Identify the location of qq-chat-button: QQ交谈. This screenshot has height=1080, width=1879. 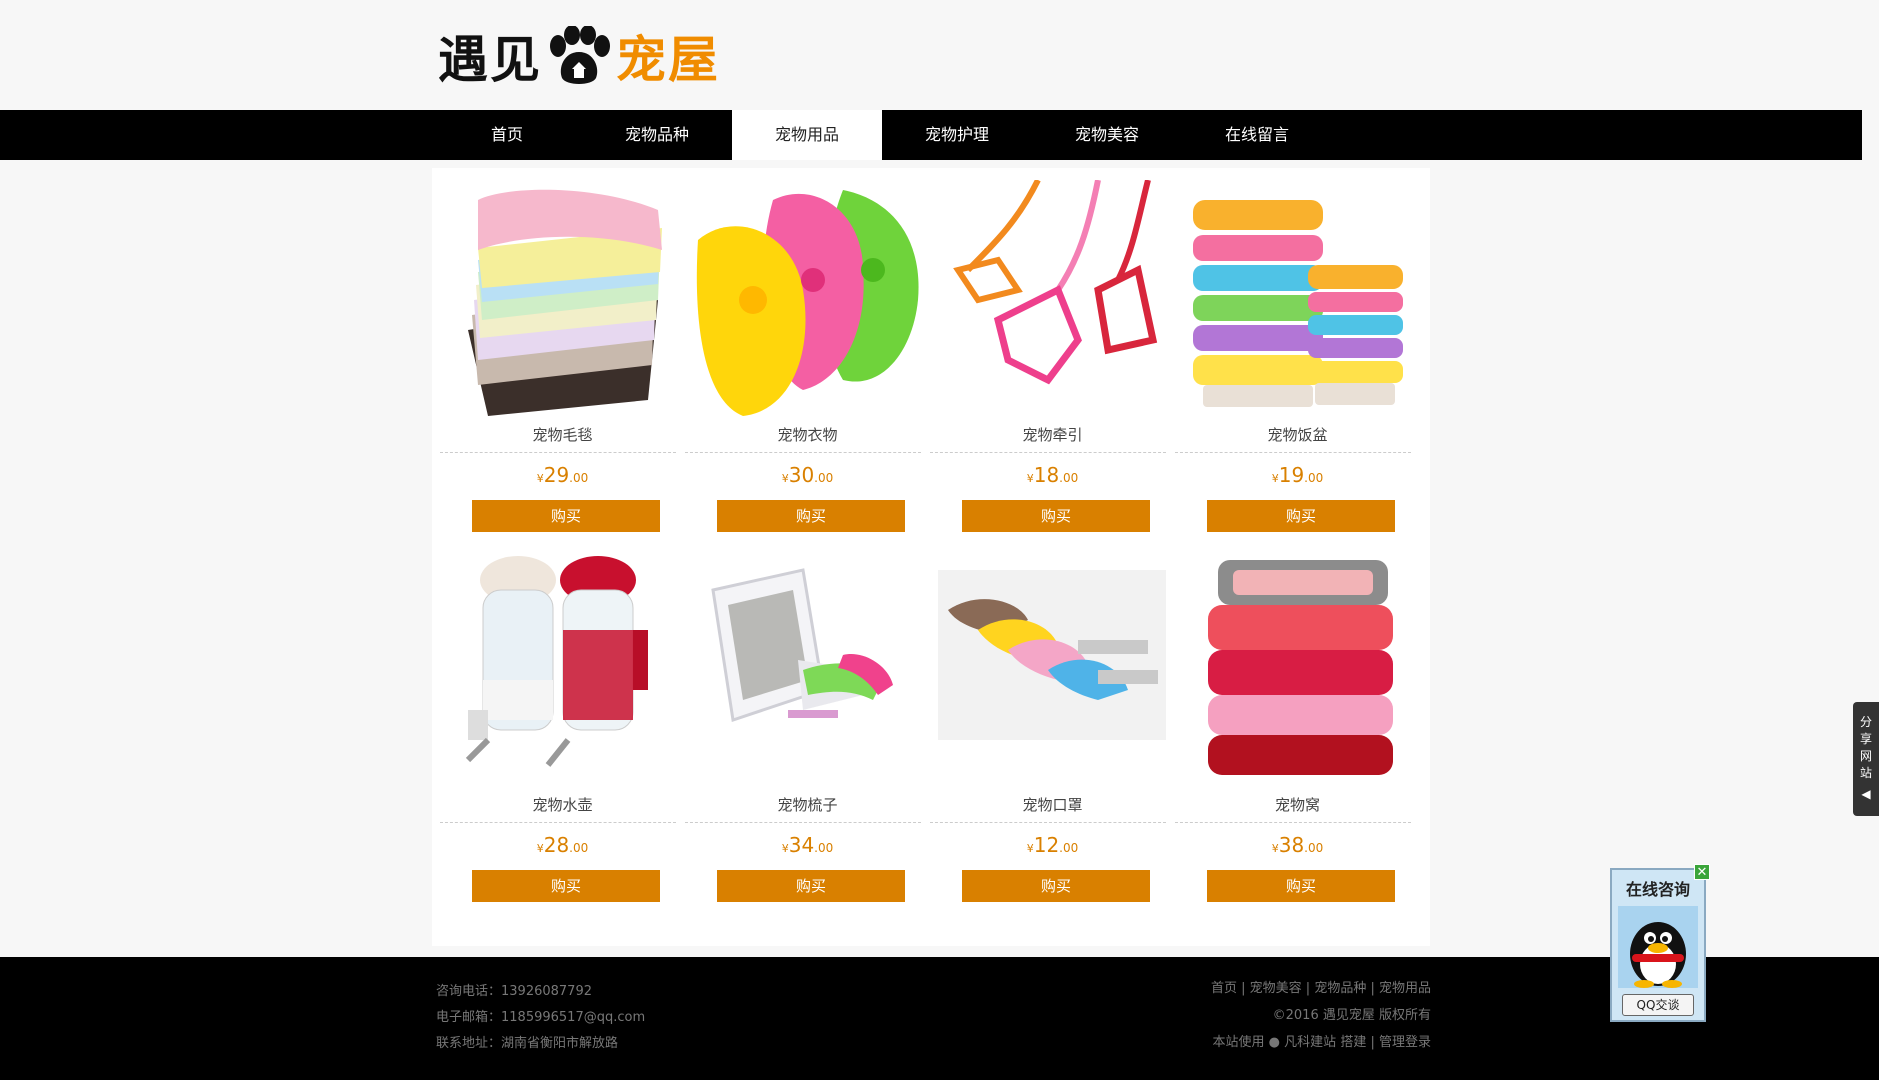
(1658, 1005).